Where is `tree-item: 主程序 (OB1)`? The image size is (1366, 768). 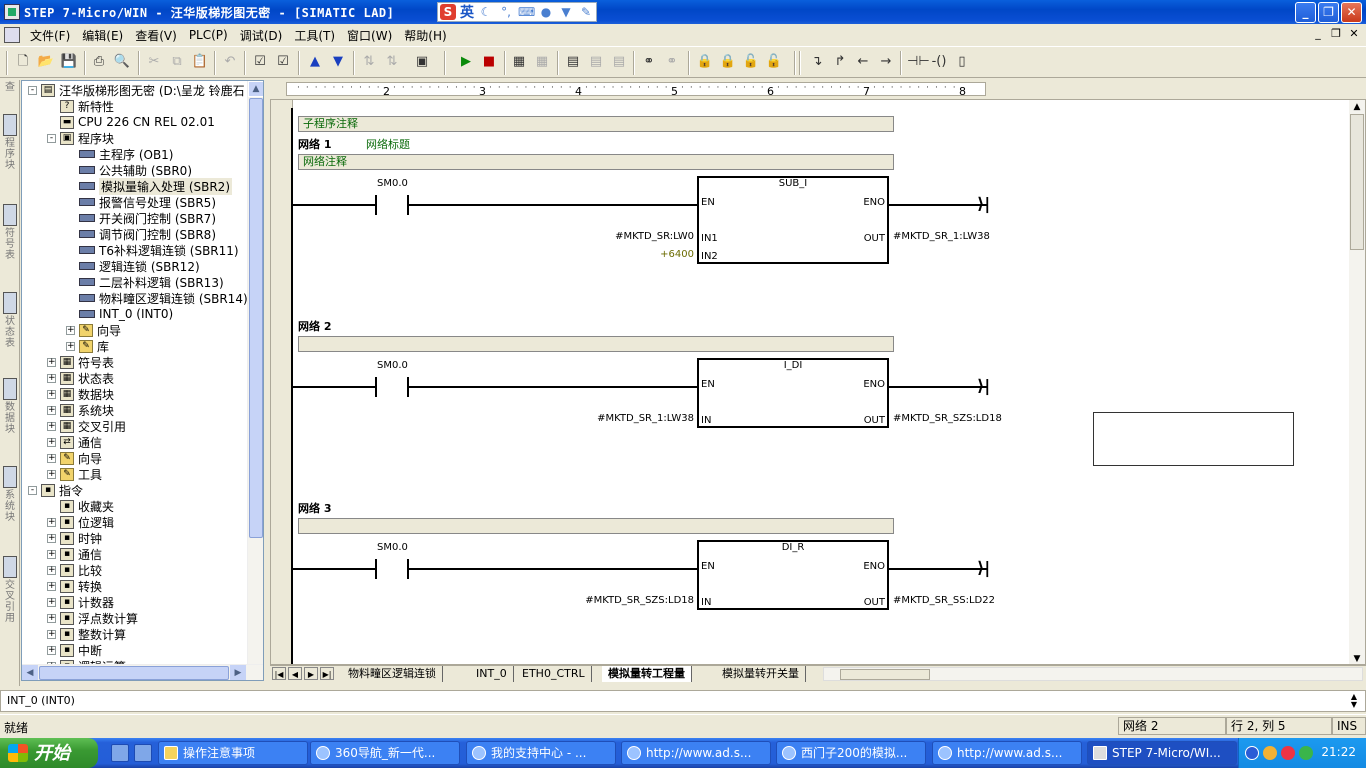
tree-item: 主程序 (OB1) is located at coordinates (120, 154).